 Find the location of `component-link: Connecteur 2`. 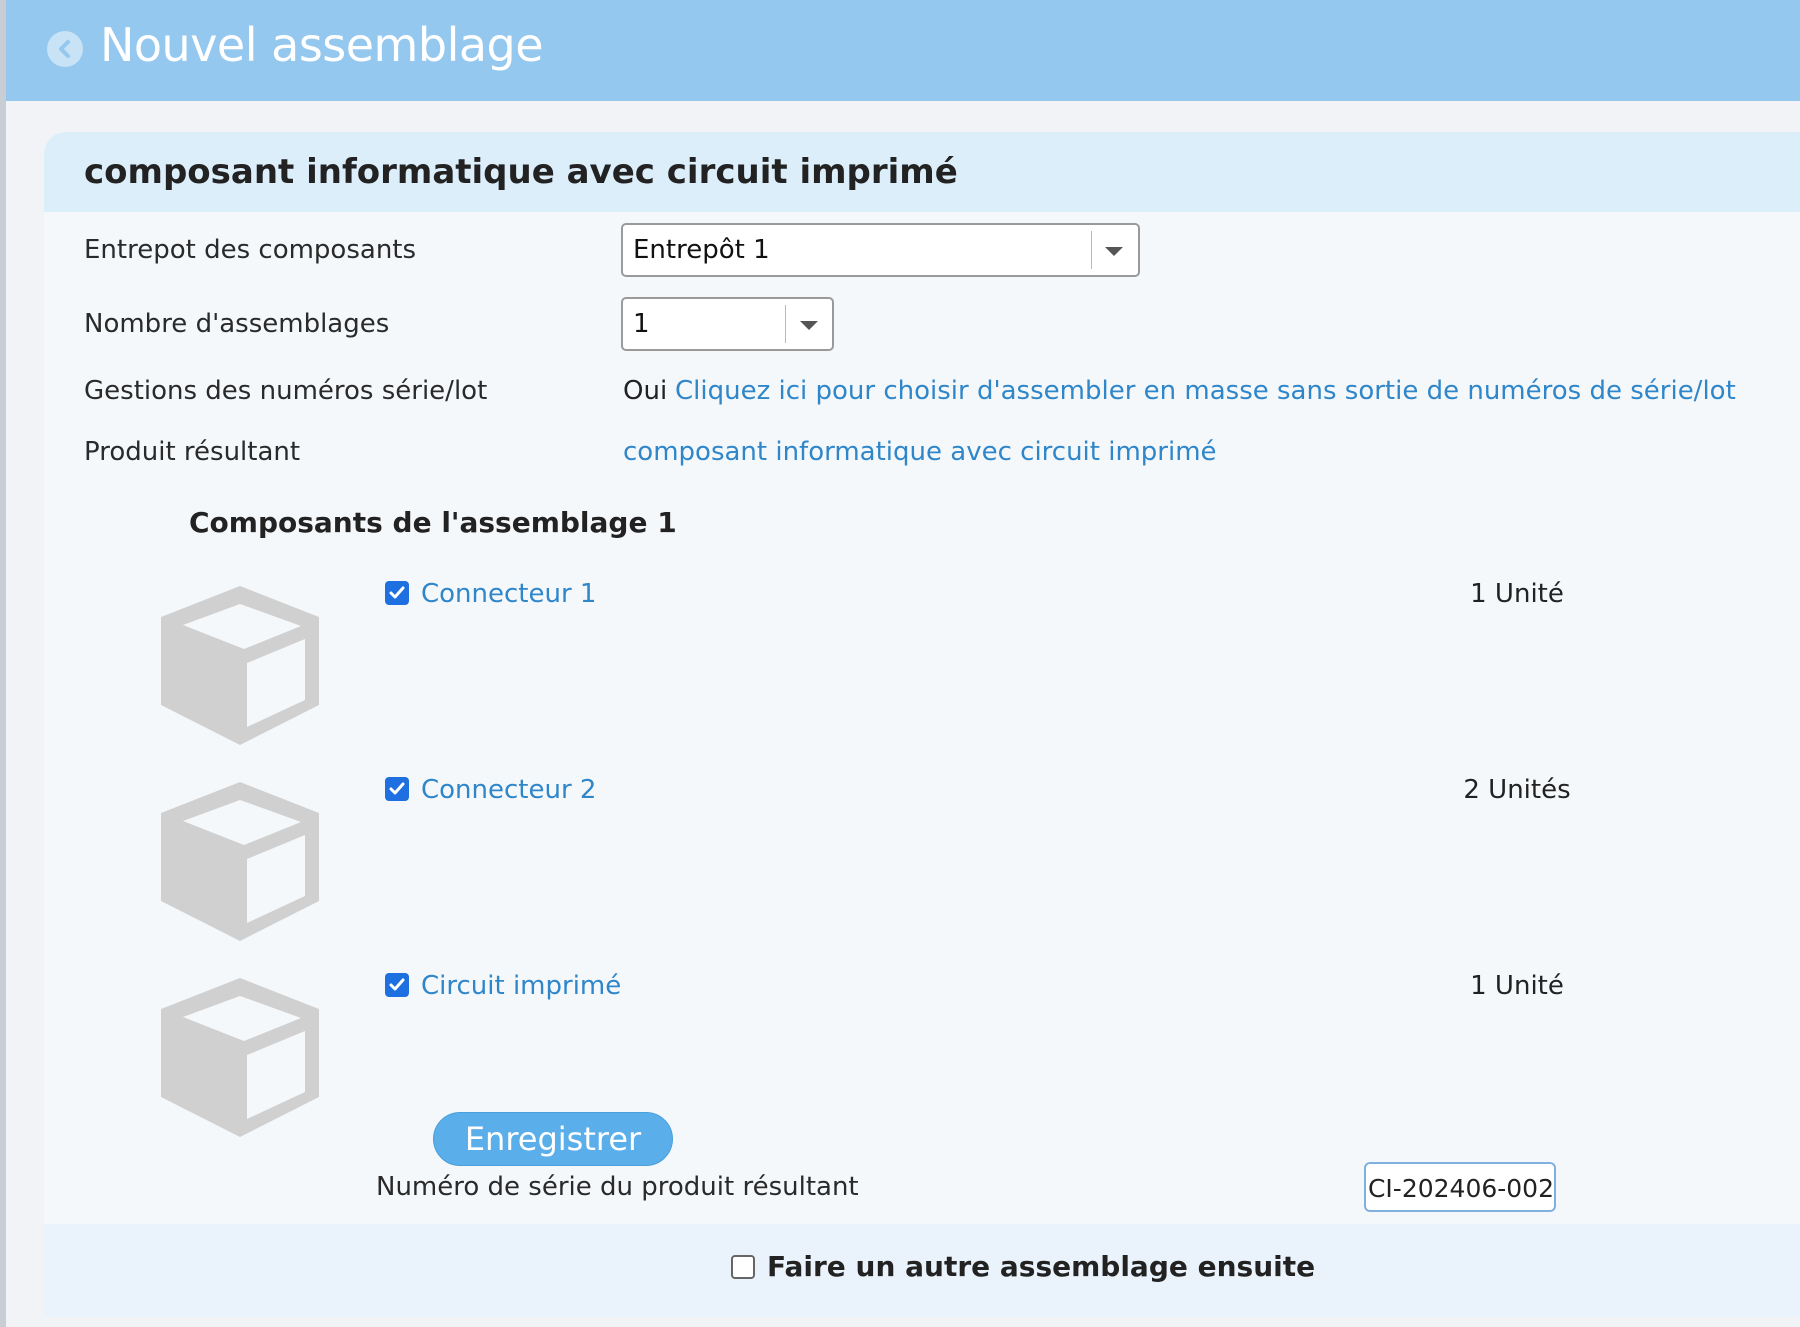

component-link: Connecteur 2 is located at coordinates (508, 790).